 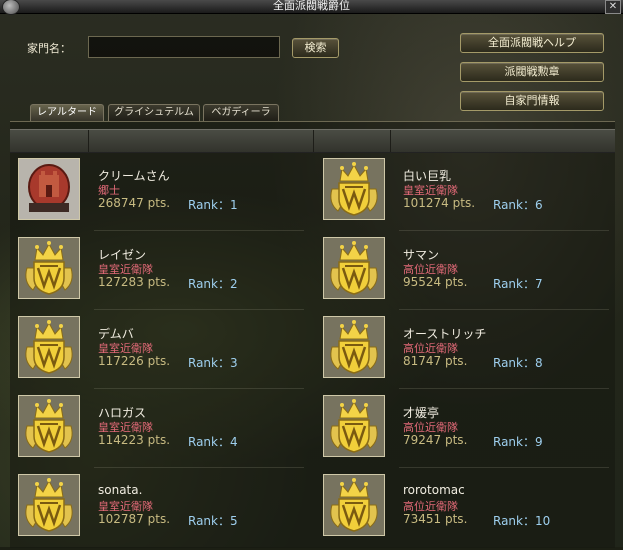 What do you see at coordinates (134, 282) in the screenshot?
I see `family-points: 127283 pts.` at bounding box center [134, 282].